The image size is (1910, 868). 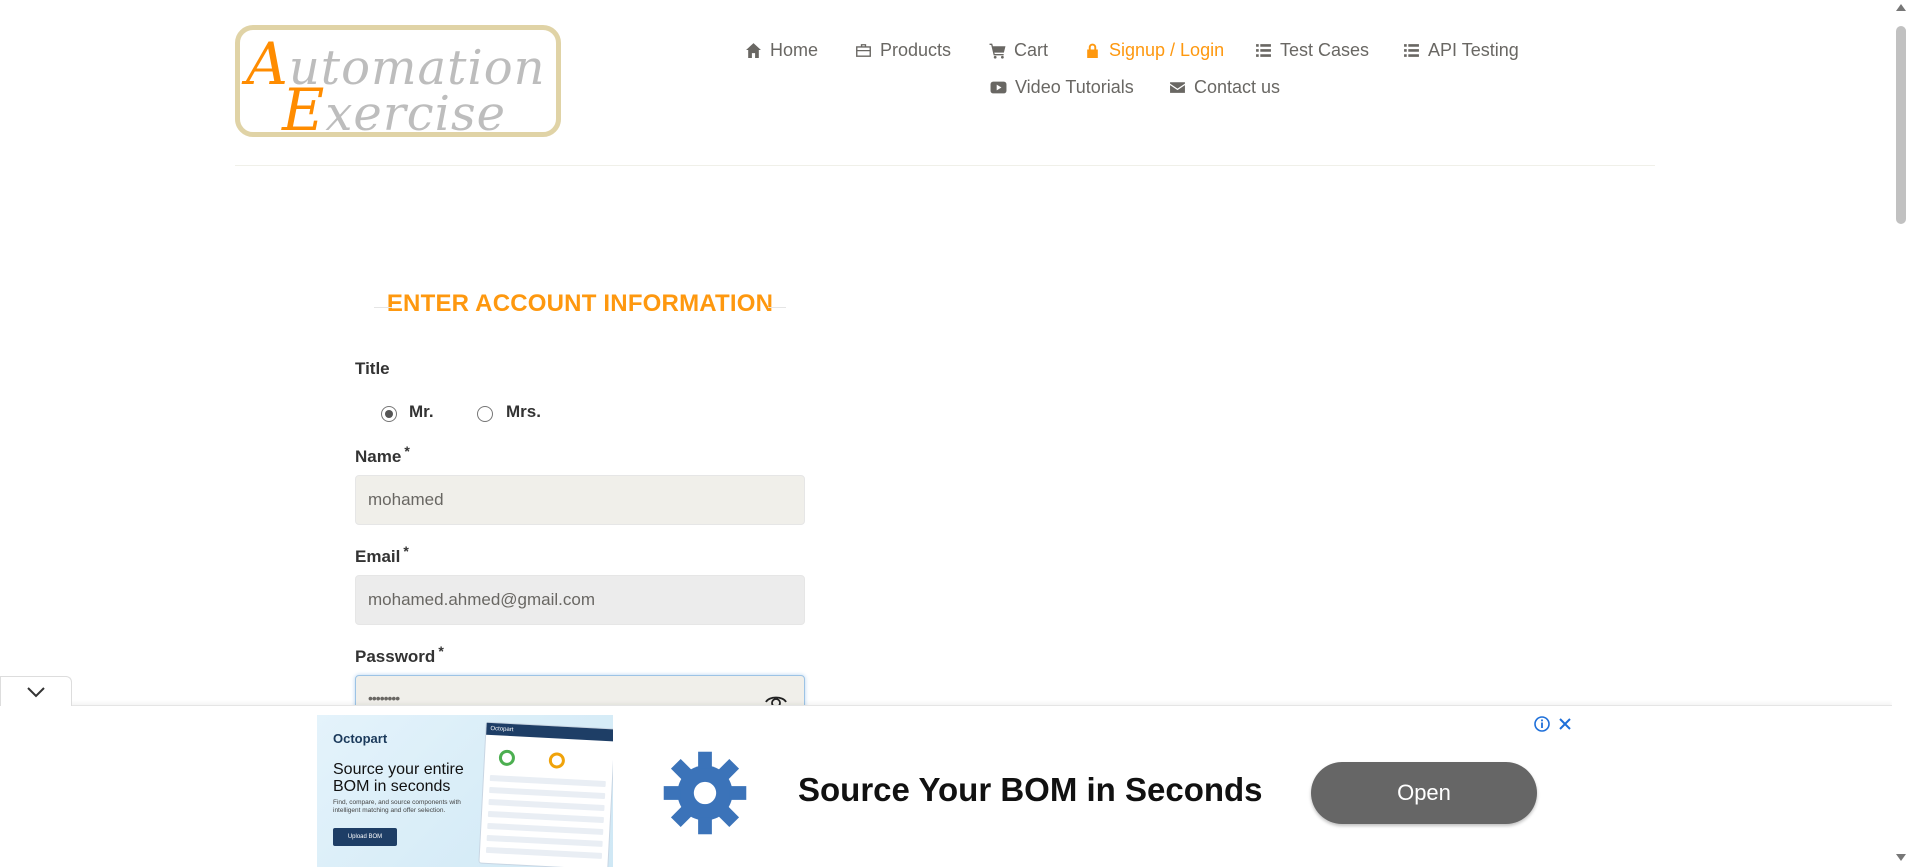 What do you see at coordinates (1901, 7) in the screenshot?
I see `scroll-up-arrow` at bounding box center [1901, 7].